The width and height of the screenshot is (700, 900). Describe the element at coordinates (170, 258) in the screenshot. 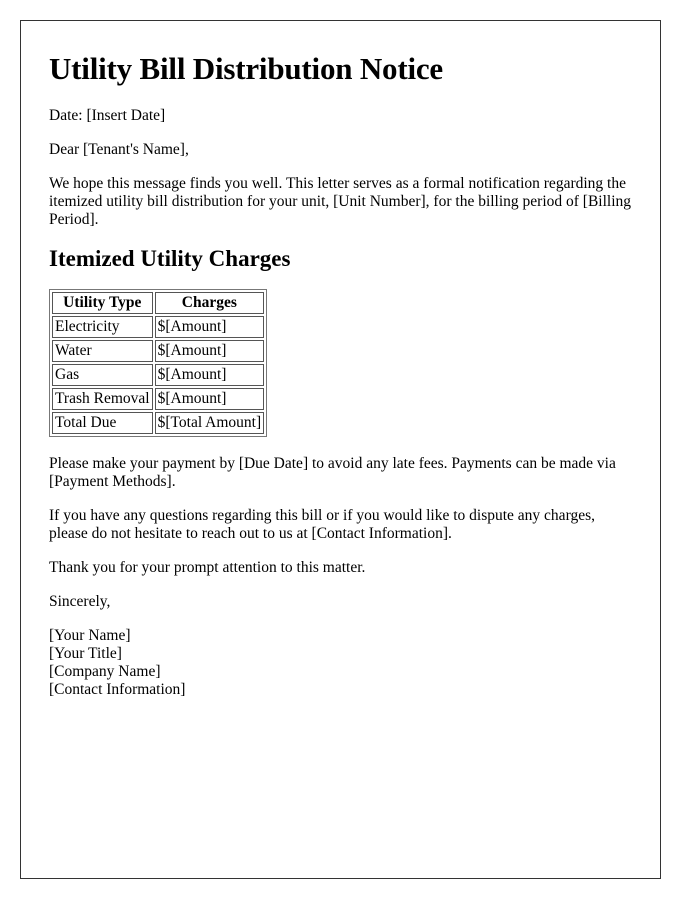

I see `section-heading: Itemized Utility Charges` at that location.